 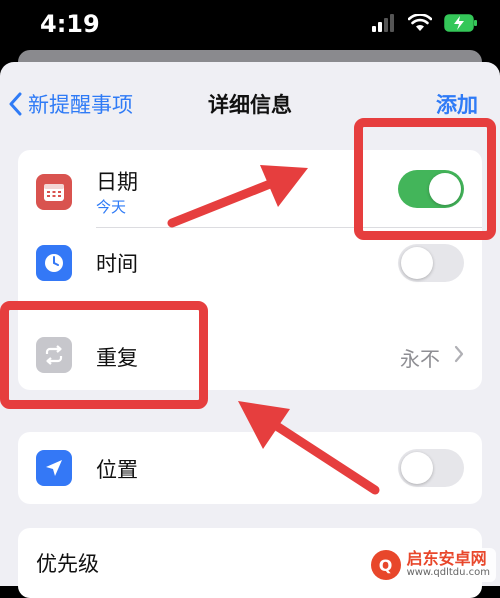 I want to click on arrow-to-repeat, so click(x=309, y=448).